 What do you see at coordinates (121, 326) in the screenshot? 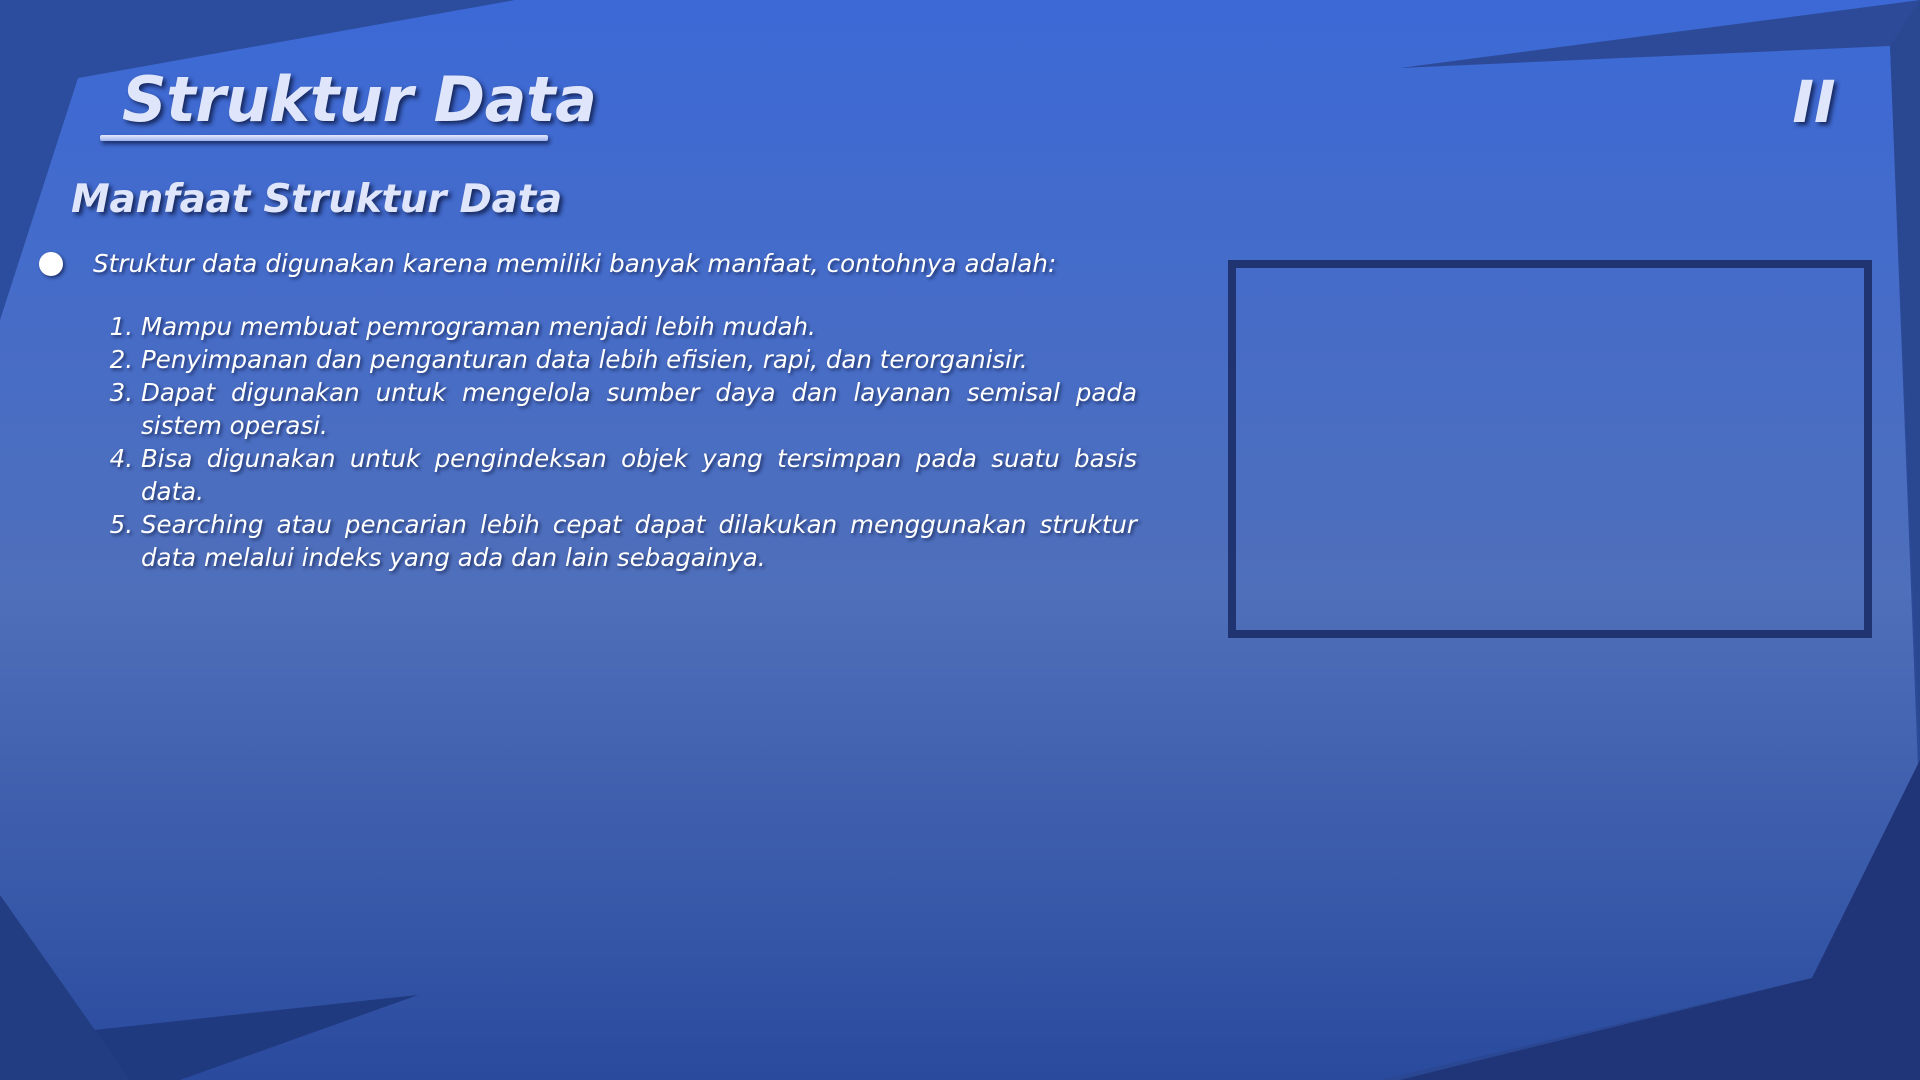
I see `list-item-number: 1.` at bounding box center [121, 326].